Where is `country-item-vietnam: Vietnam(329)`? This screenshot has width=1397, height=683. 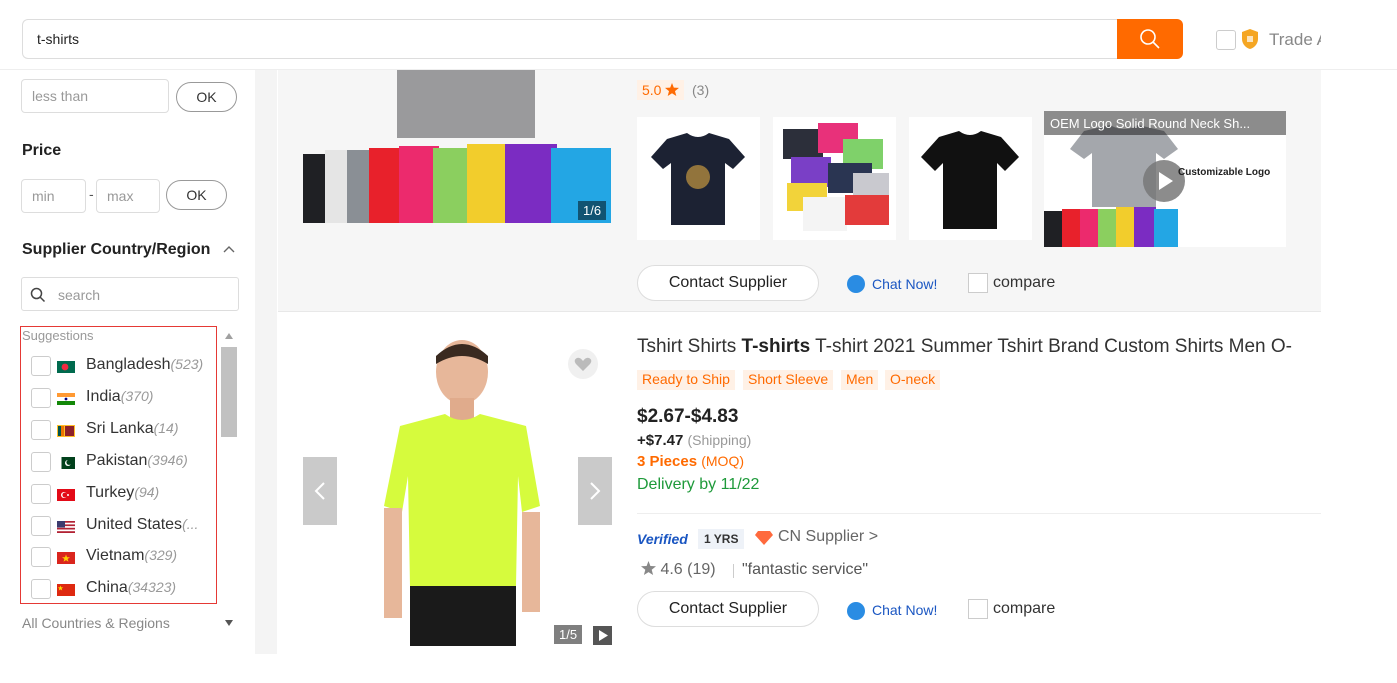 country-item-vietnam: Vietnam(329) is located at coordinates (123, 556).